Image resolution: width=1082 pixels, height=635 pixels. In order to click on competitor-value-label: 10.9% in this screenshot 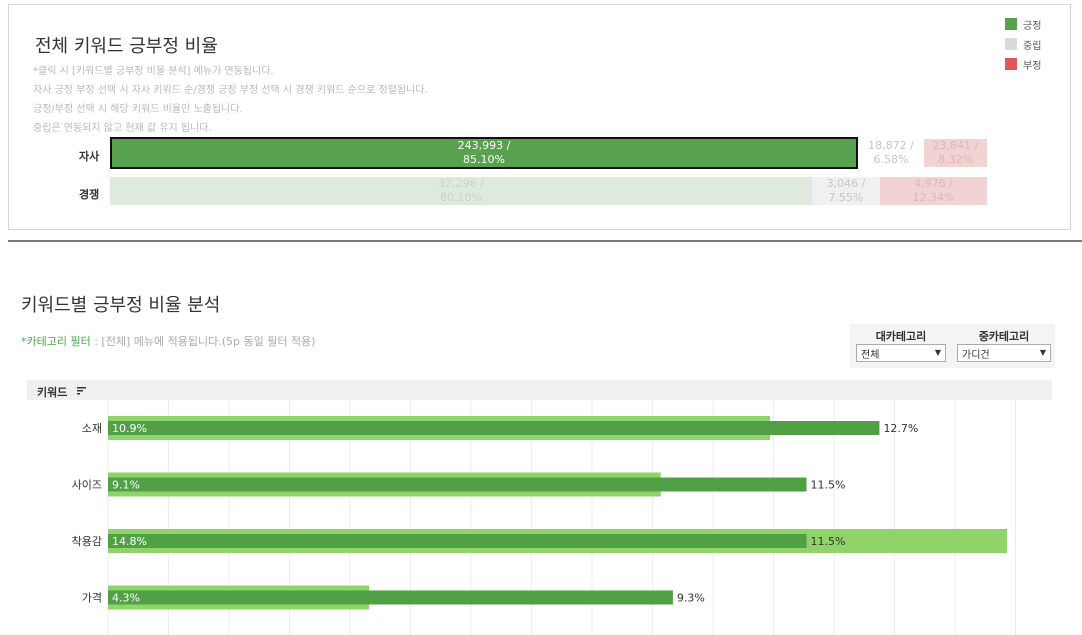, I will do `click(129, 428)`.